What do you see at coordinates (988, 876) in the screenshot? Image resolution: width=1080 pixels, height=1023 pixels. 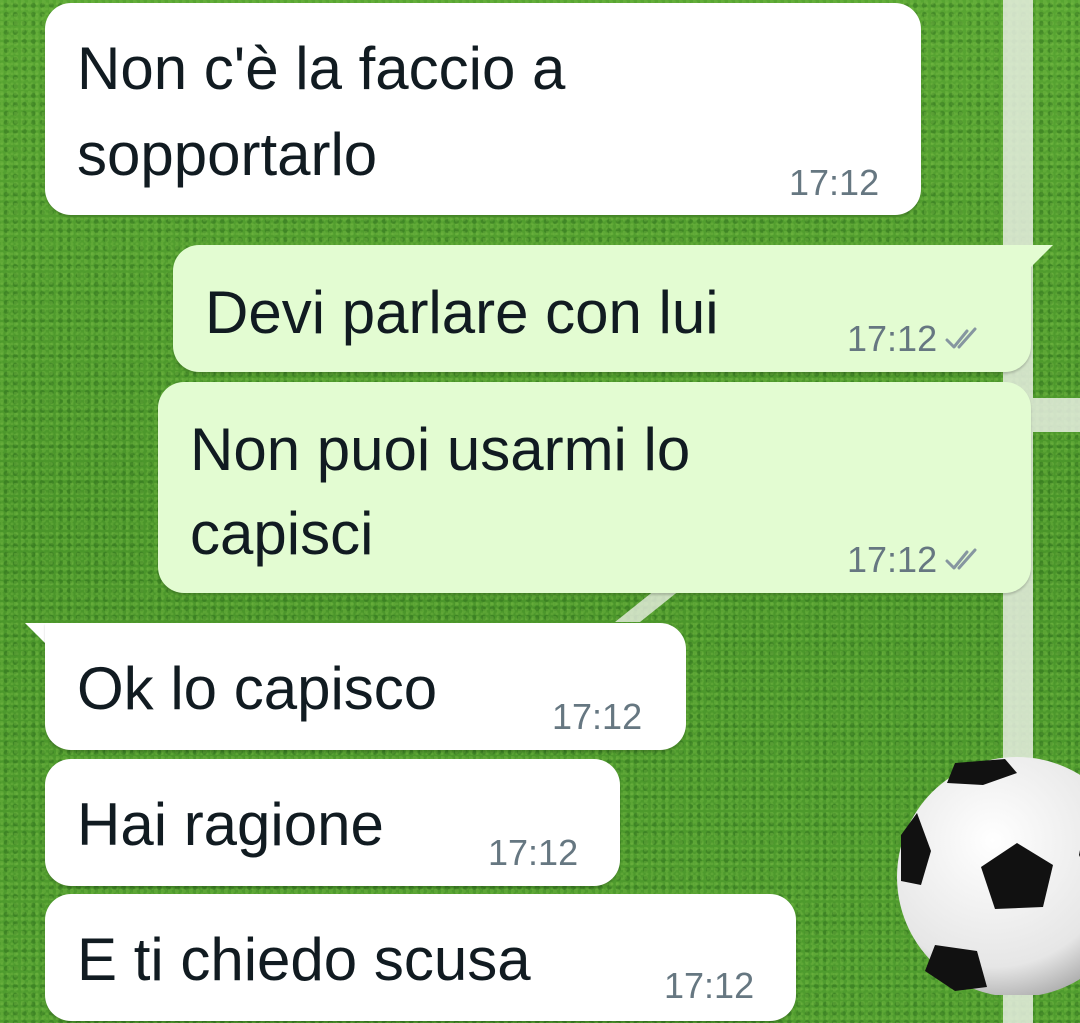 I see `soccer-ball-icon` at bounding box center [988, 876].